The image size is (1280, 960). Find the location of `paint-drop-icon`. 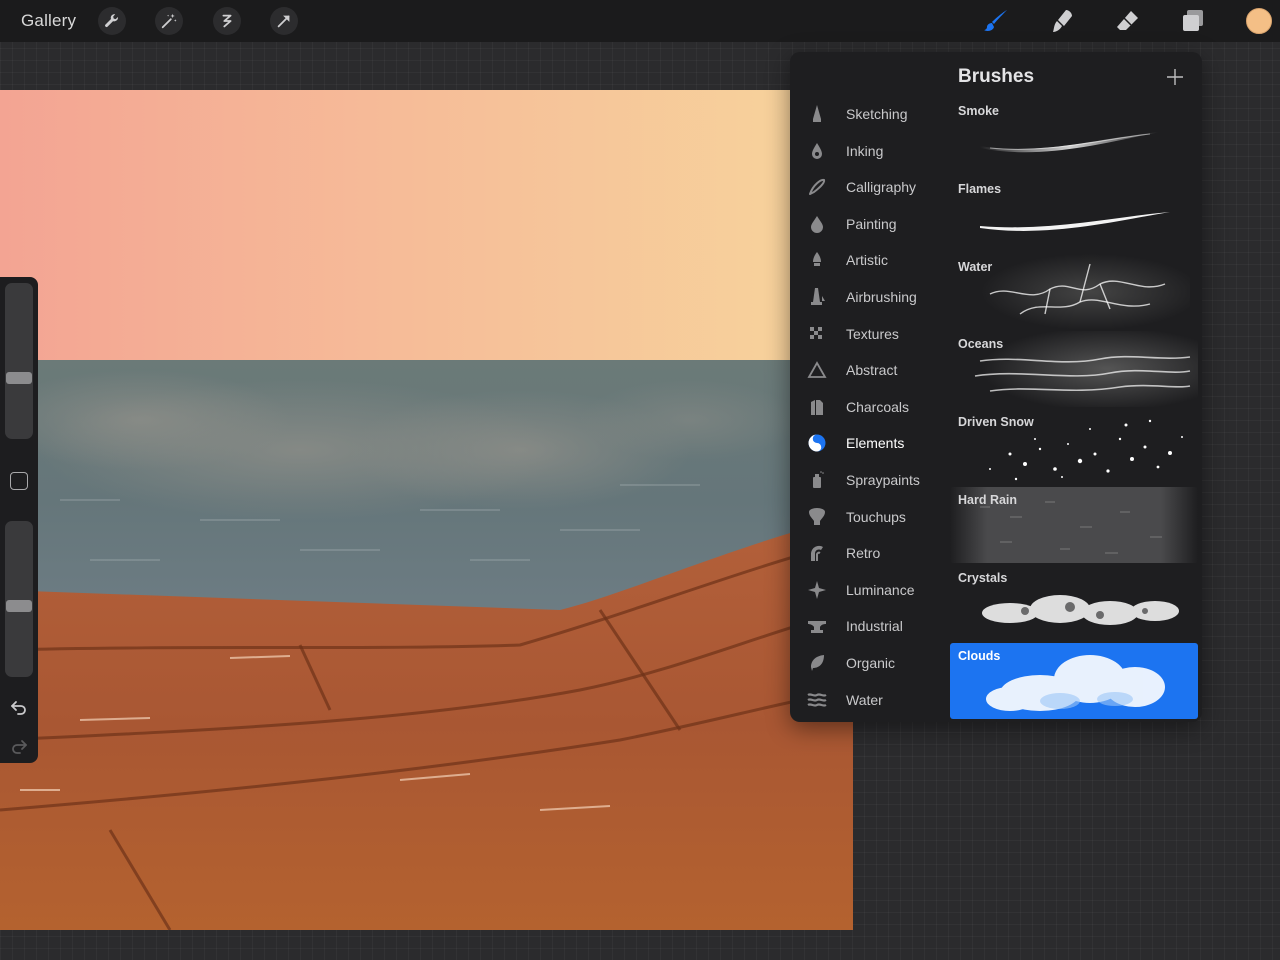

paint-drop-icon is located at coordinates (817, 224).